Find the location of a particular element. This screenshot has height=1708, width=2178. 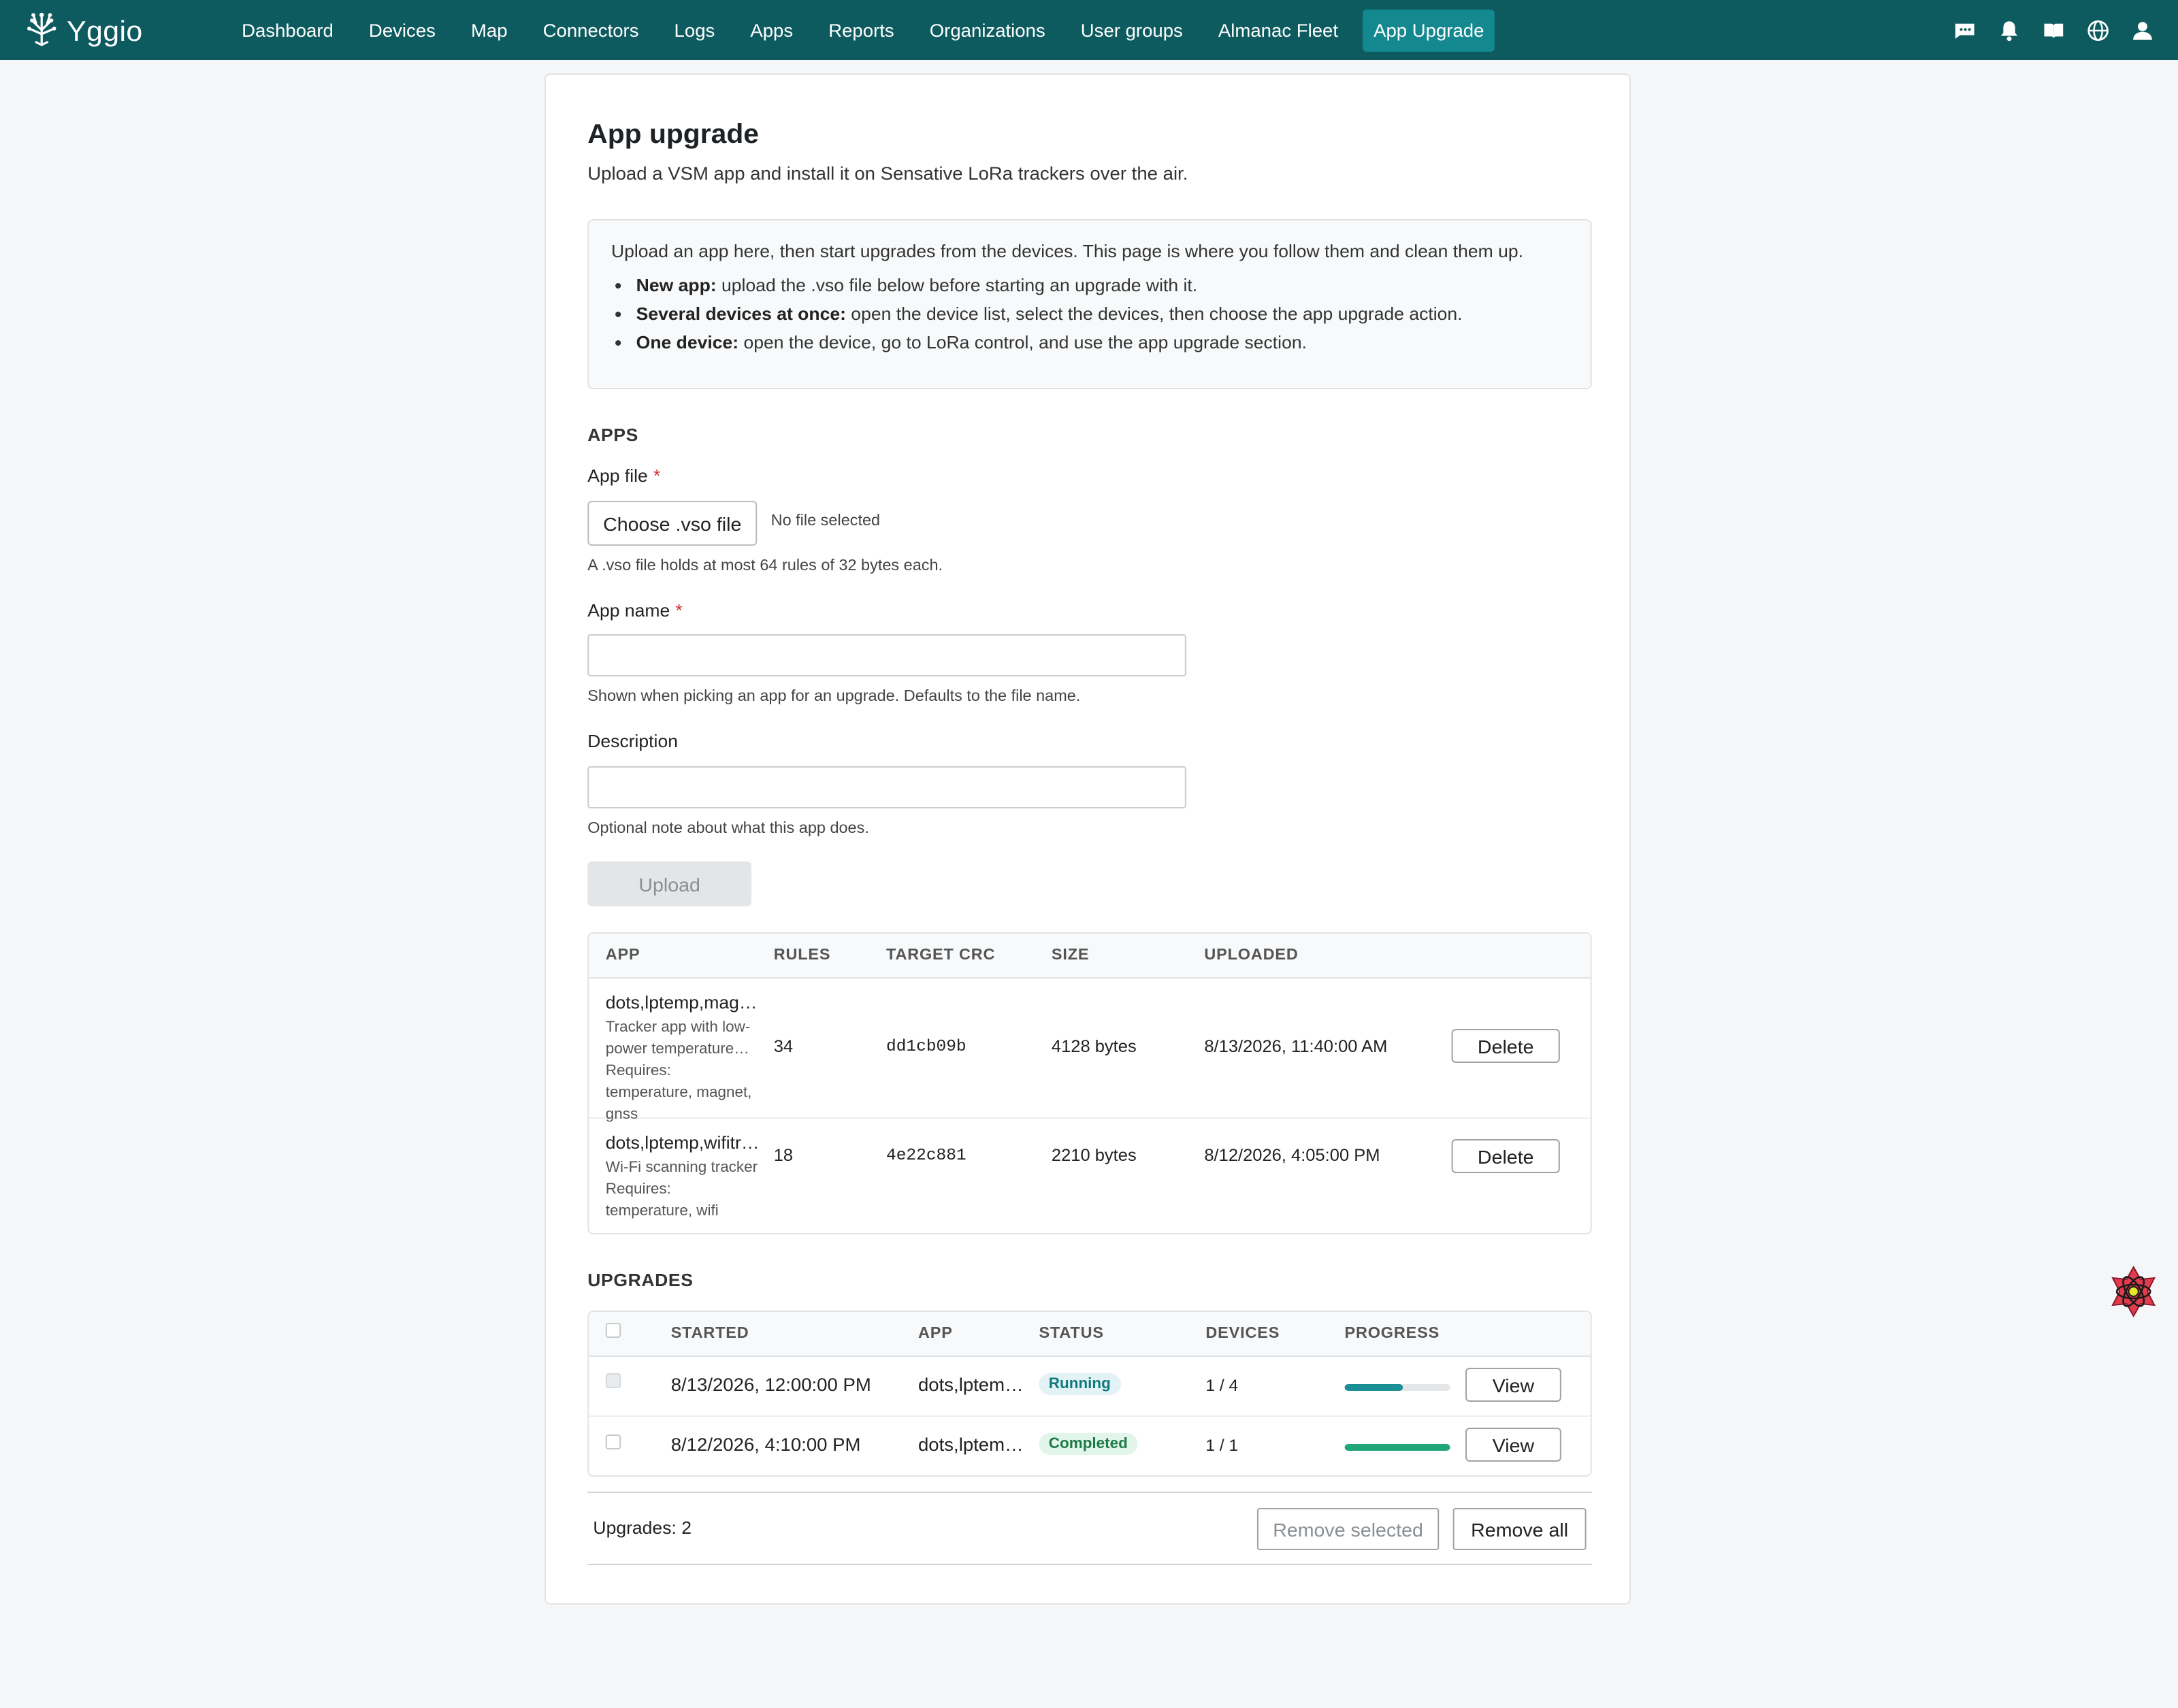

upload-button: Upload is located at coordinates (669, 883).